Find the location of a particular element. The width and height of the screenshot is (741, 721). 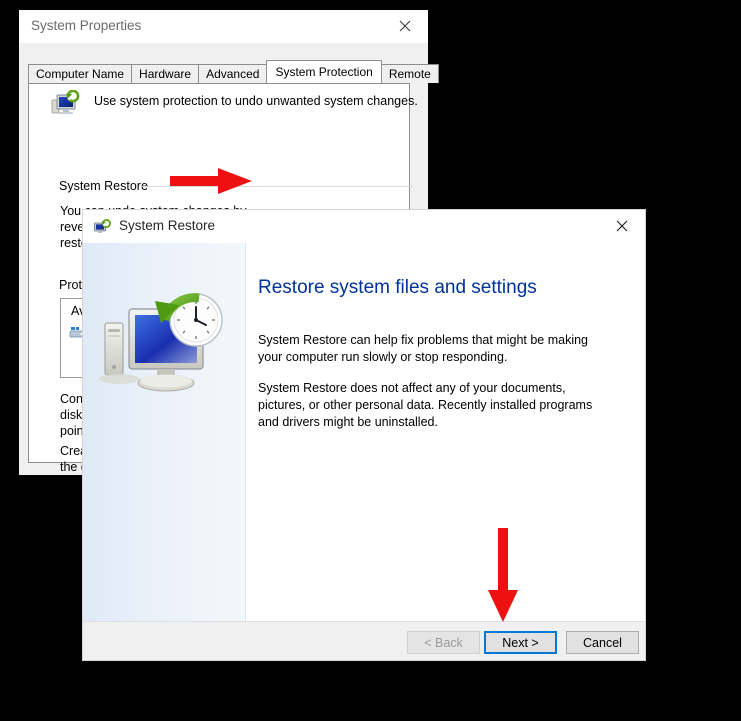

back-button: < Back is located at coordinates (443, 642).